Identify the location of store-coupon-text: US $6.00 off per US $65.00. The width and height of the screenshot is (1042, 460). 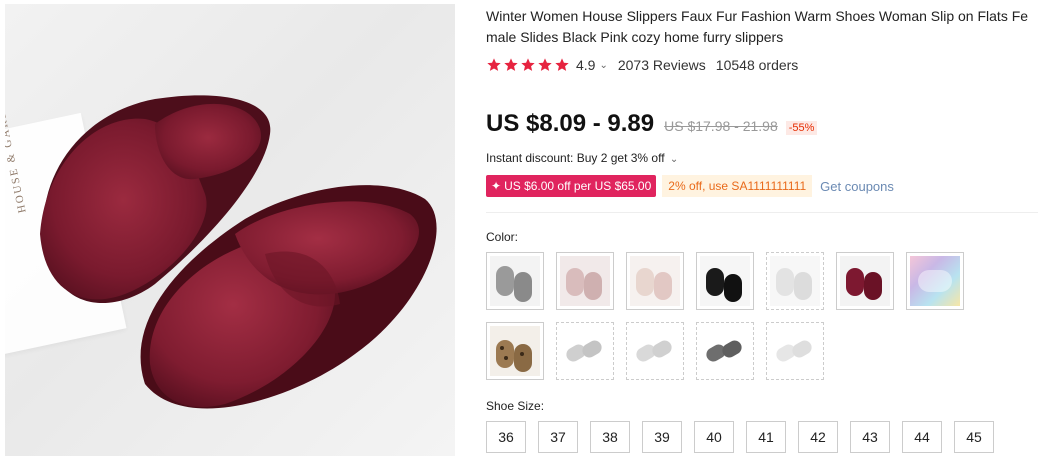
(578, 186).